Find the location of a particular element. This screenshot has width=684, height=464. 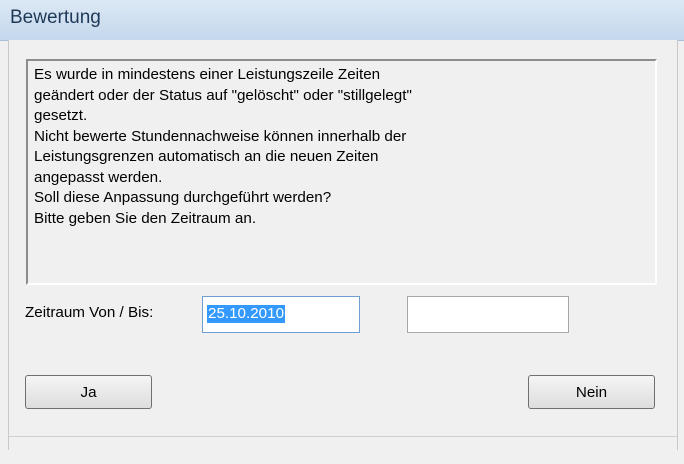

yes-button: Ja is located at coordinates (88, 392).